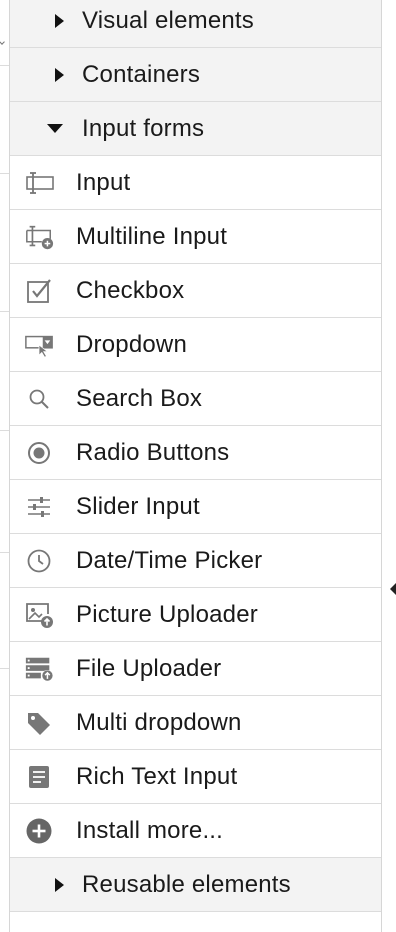 The image size is (396, 932). Describe the element at coordinates (159, 722) in the screenshot. I see `item-label: Multi dropdown` at that location.